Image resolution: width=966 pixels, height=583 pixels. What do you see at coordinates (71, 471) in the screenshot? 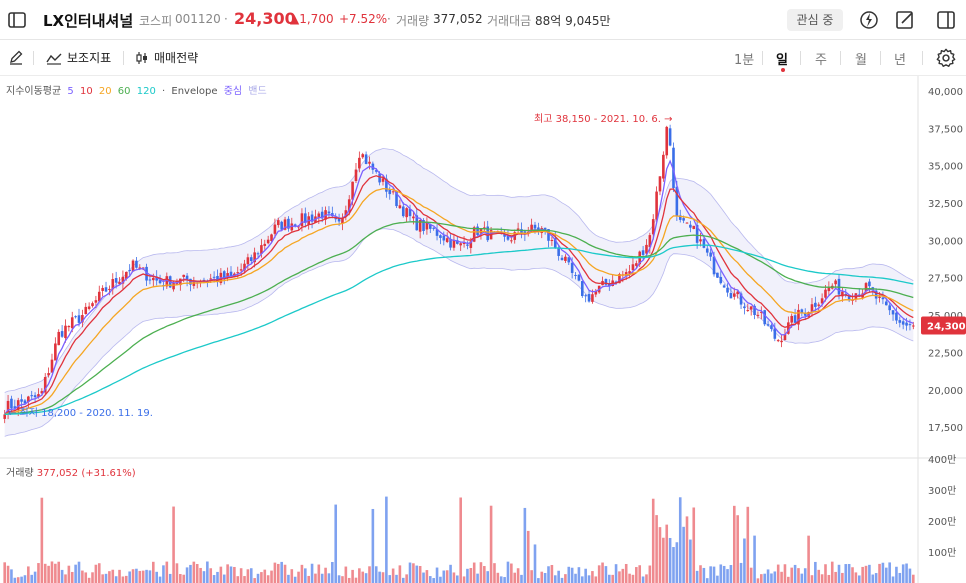
I see `volume-legend: 거래량 377,052 (+31.61%)` at bounding box center [71, 471].